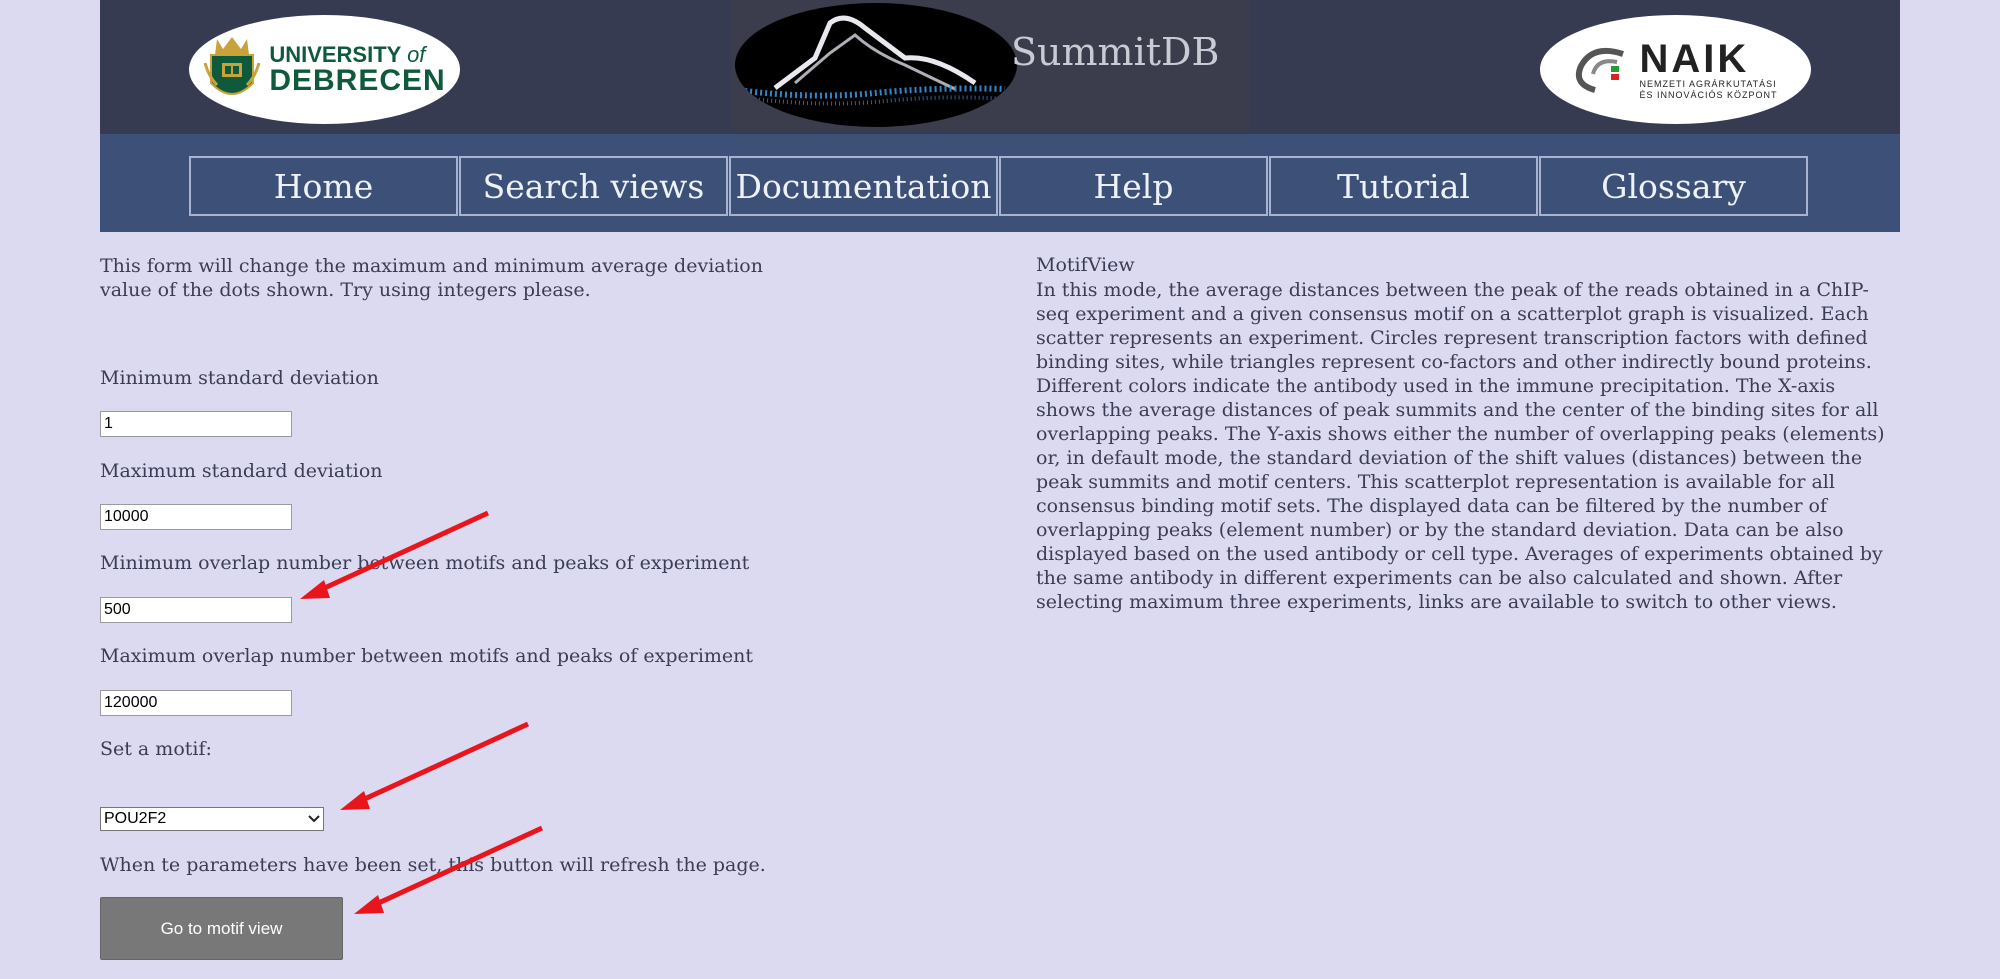 This screenshot has height=979, width=2000. What do you see at coordinates (422, 712) in the screenshot?
I see `annotation-arrows` at bounding box center [422, 712].